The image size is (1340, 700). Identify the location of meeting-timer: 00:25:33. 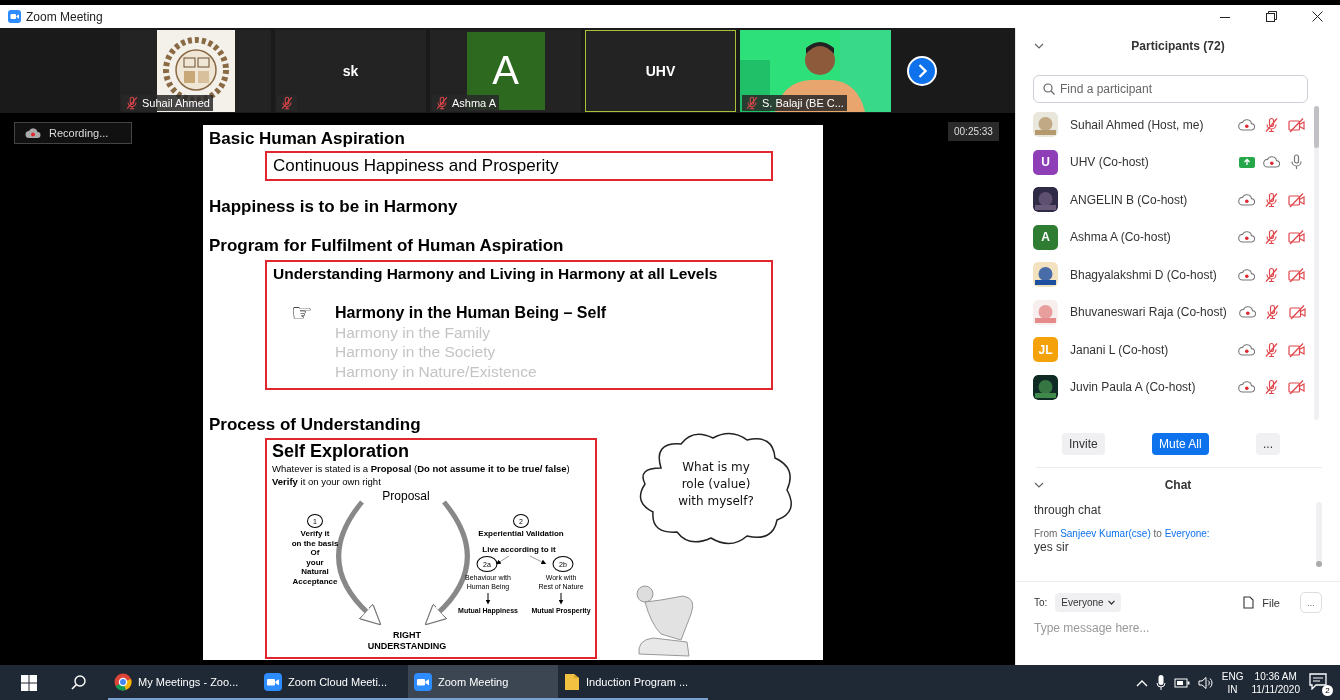
(973, 131).